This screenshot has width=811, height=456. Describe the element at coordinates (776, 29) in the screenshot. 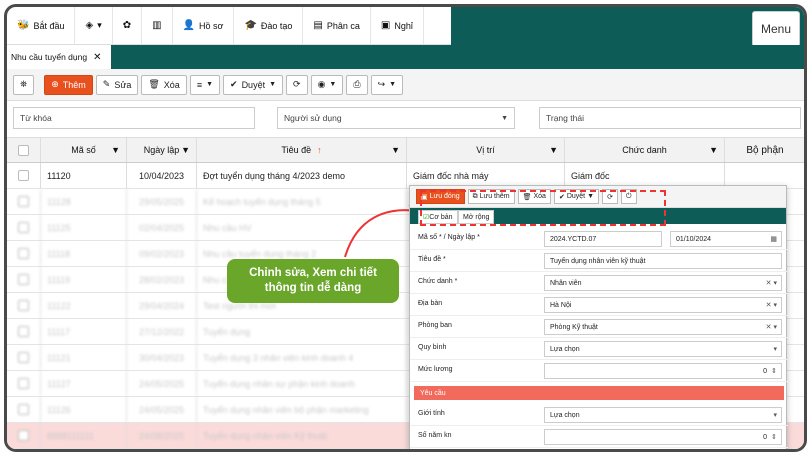

I see `menu-button: Menu` at that location.